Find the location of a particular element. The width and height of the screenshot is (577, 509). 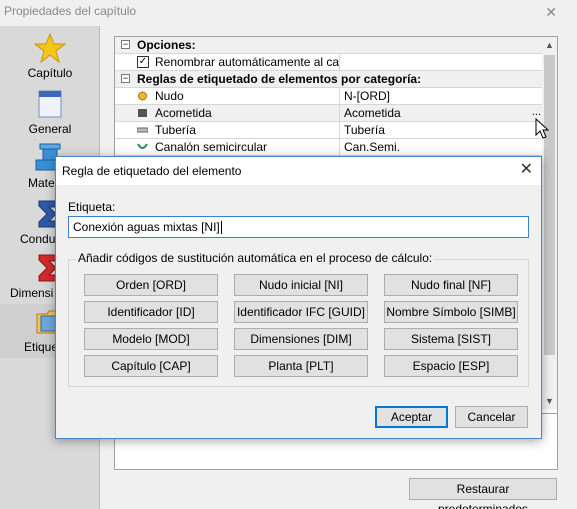

grid-row-value: Acometida is located at coordinates (442, 113).